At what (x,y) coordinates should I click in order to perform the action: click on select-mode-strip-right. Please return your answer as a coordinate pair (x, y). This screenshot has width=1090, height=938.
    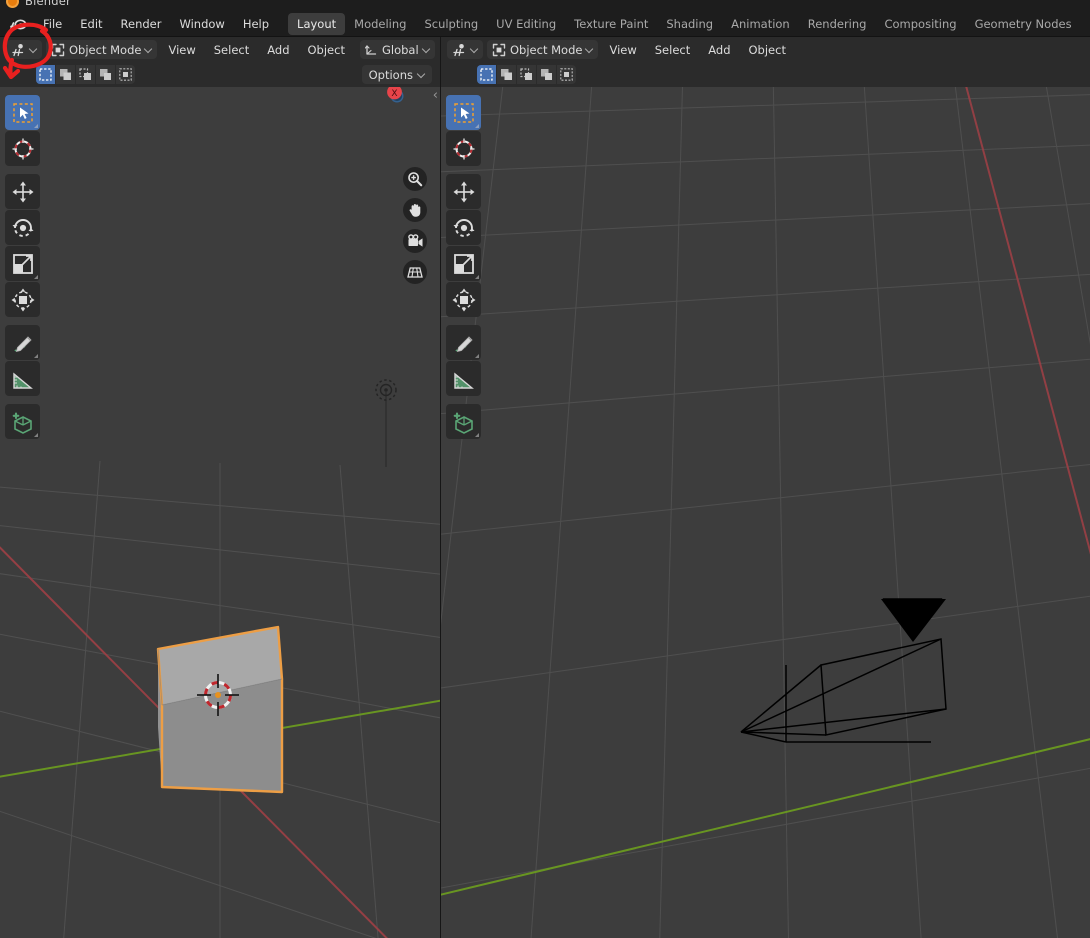
    Looking at the image, I should click on (526, 74).